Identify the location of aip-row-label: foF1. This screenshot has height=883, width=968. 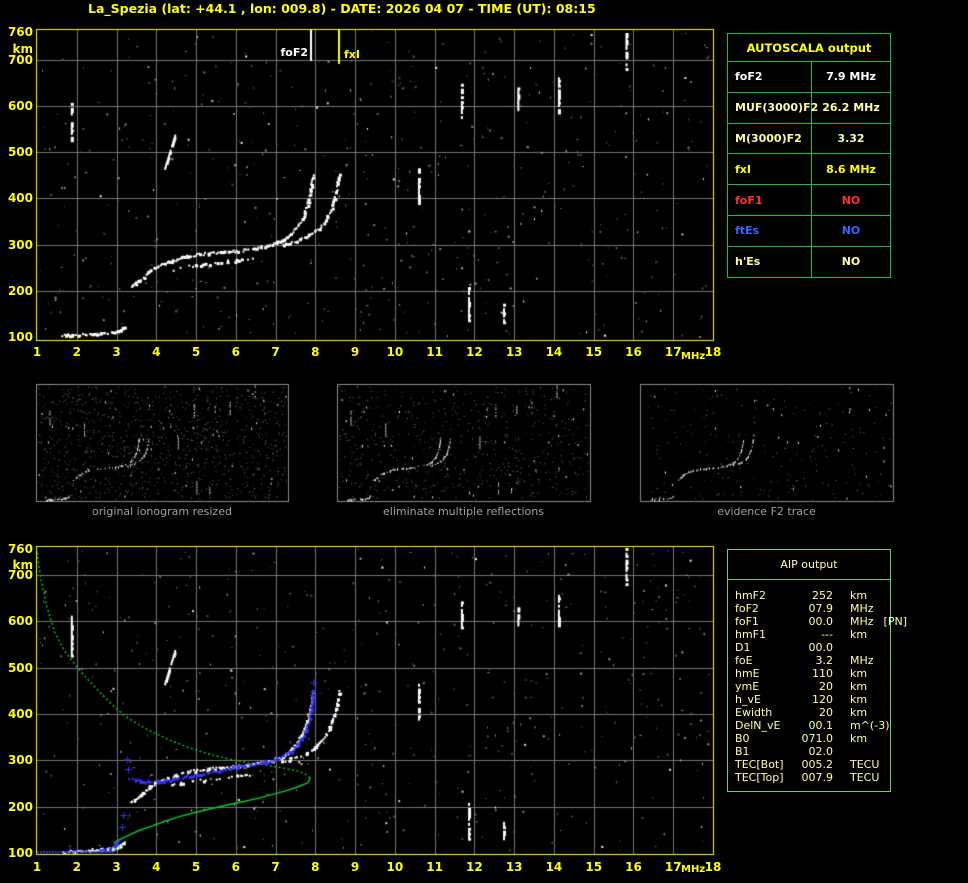
(747, 621).